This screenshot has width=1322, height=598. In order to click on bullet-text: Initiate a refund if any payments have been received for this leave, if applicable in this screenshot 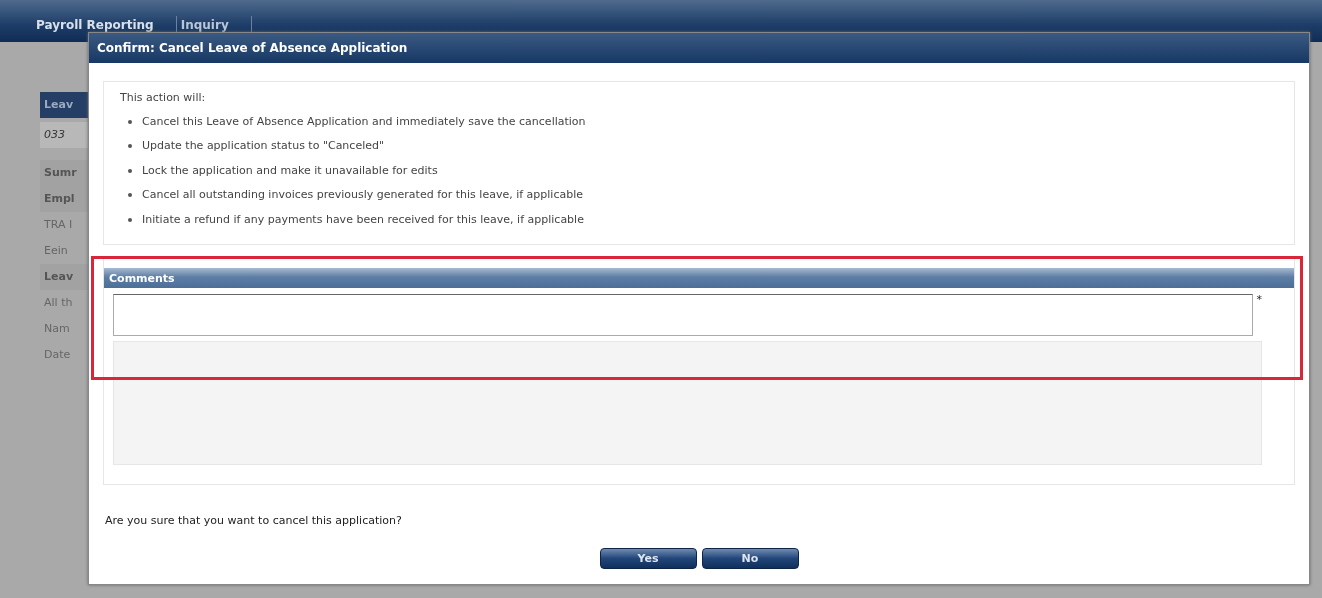, I will do `click(363, 219)`.